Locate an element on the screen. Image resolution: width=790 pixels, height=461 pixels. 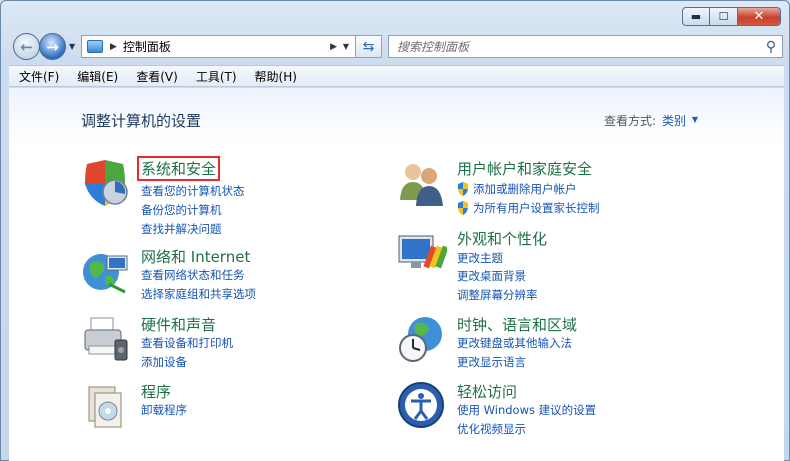
menu-file: 文件(F) is located at coordinates (38, 76).